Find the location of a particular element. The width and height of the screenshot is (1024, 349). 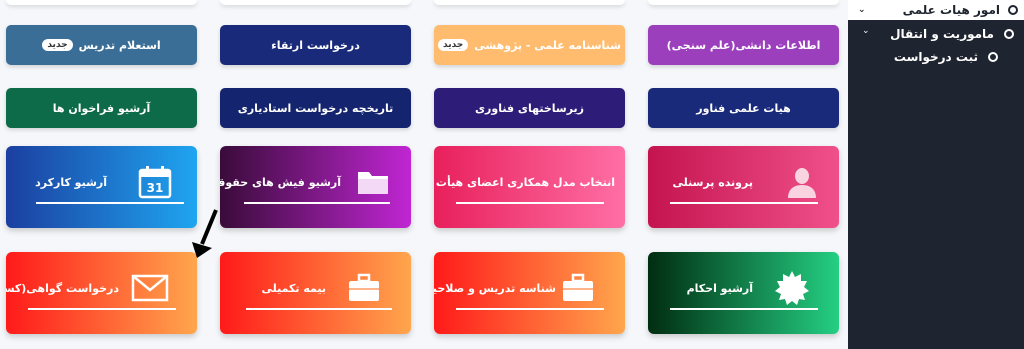

sidebar-item-faculty-affairs: امور هیات علمی ⌄ is located at coordinates (936, 10).